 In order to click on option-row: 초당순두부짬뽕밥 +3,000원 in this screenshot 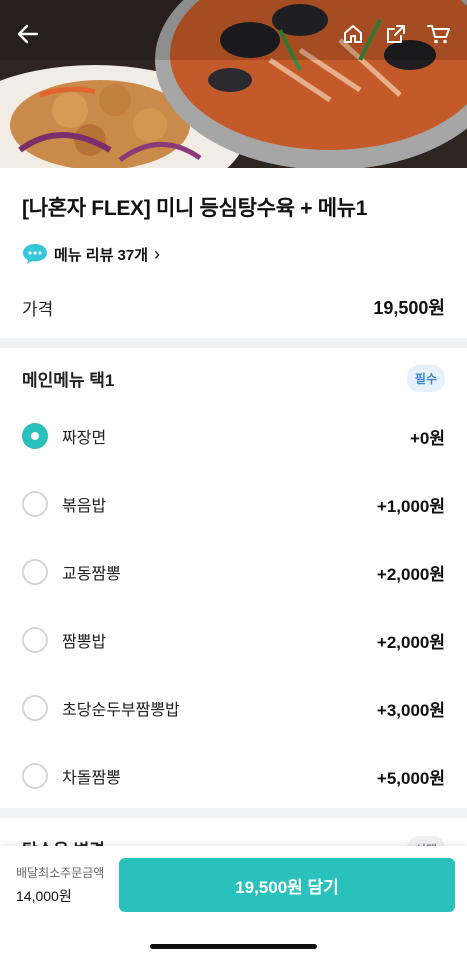, I will do `click(233, 708)`.